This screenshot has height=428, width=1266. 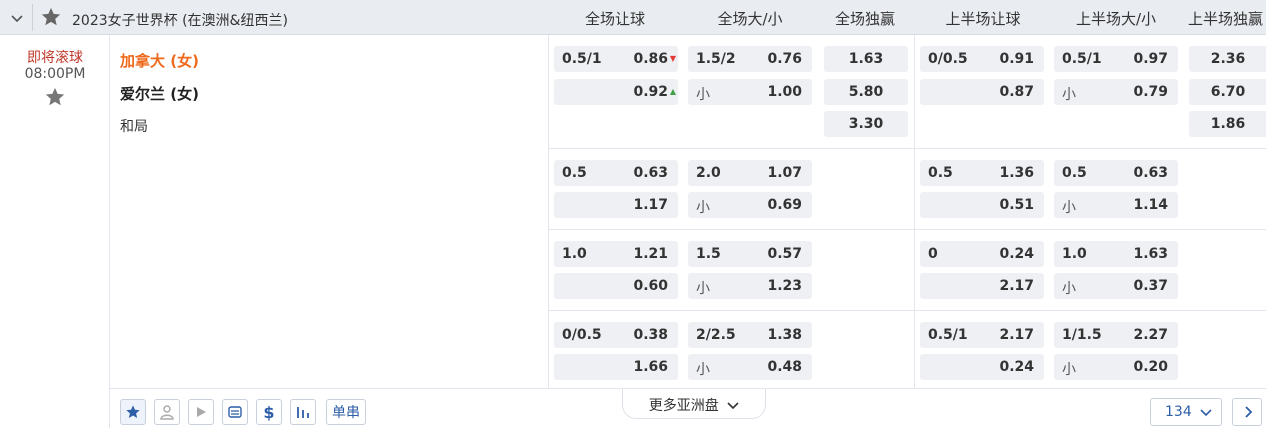 I want to click on odds-cell-ht-hdp-home: 0.5/1 2.17, so click(x=982, y=335).